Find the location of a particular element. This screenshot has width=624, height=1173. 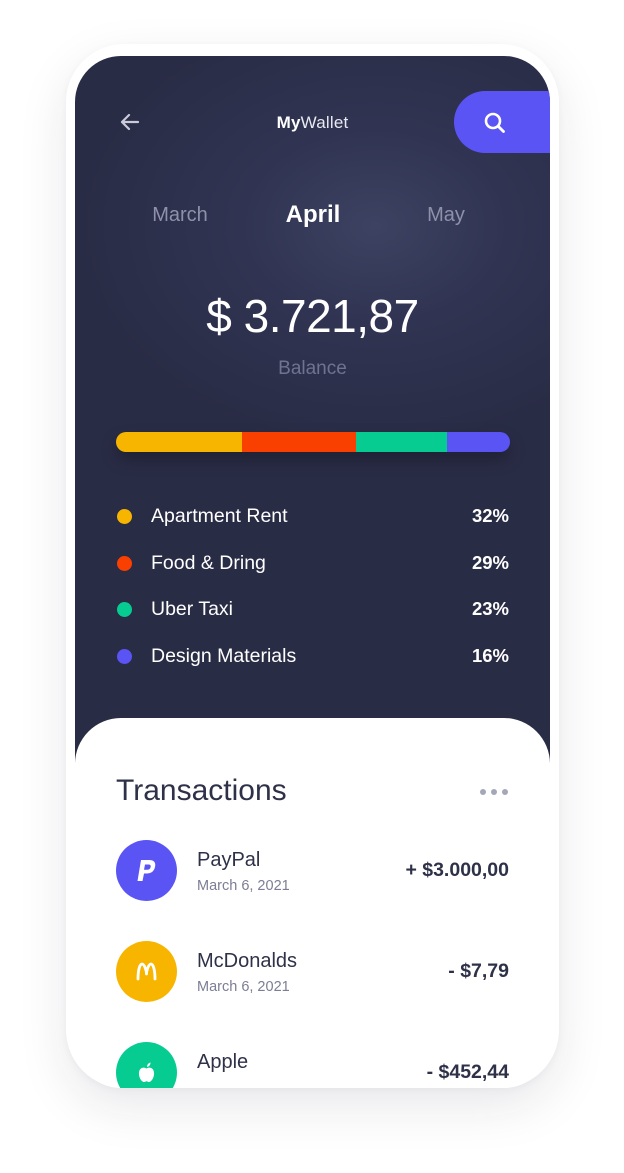

transaction-name: Apple is located at coordinates (223, 1062).